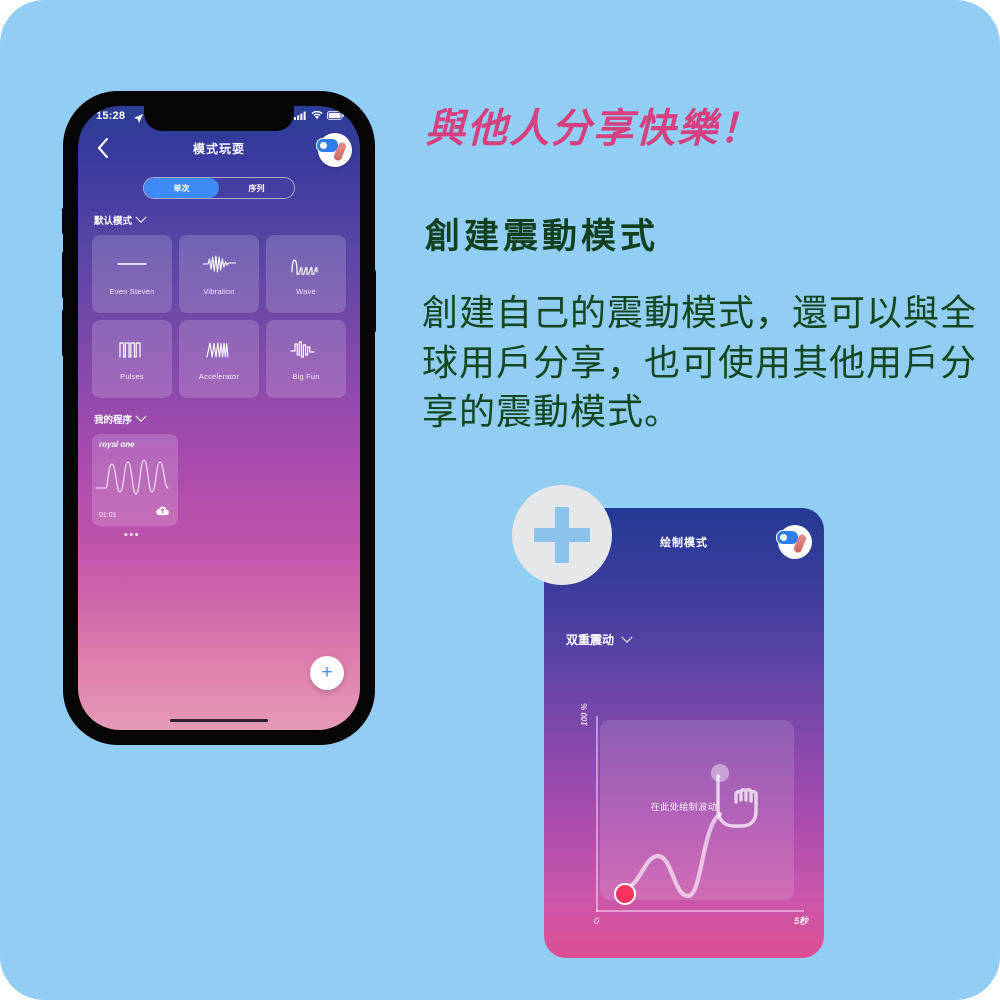 The height and width of the screenshot is (1000, 1000). I want to click on pattern-label: Accelerator, so click(219, 376).